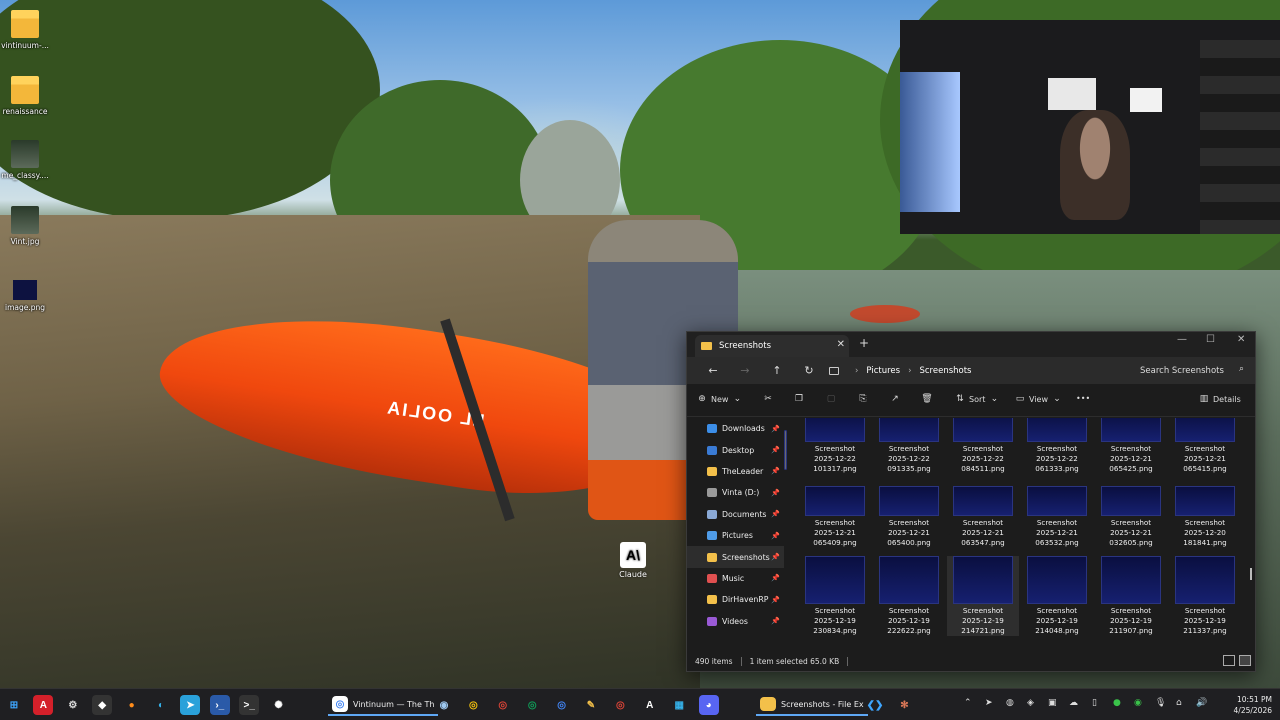 This screenshot has width=1280, height=720. I want to click on network-tray-icon: ⌂, so click(1179, 703).